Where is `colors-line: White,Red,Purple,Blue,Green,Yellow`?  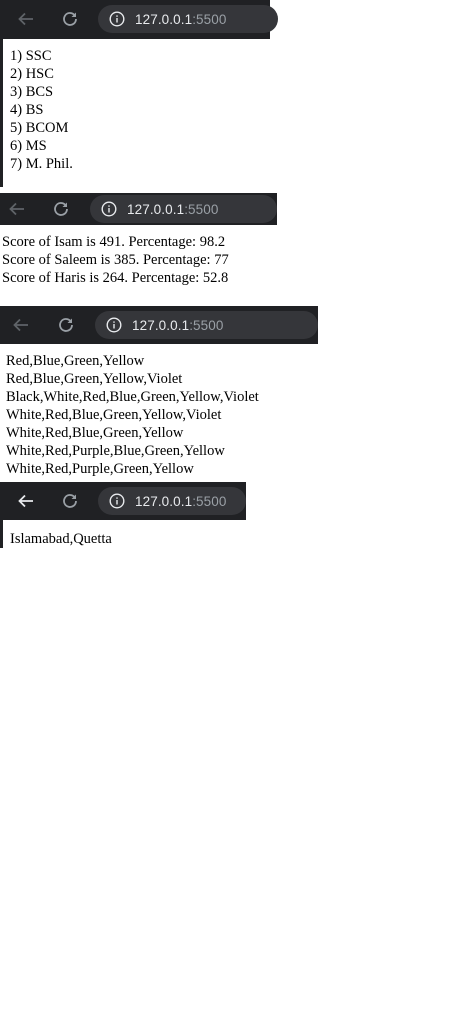 colors-line: White,Red,Purple,Blue,Green,Yellow is located at coordinates (115, 451).